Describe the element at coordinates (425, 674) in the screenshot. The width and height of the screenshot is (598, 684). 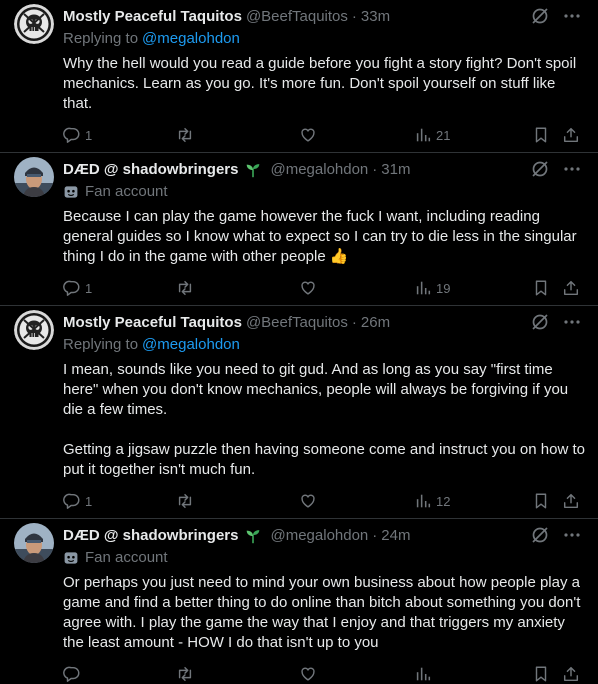
I see `views-button` at that location.